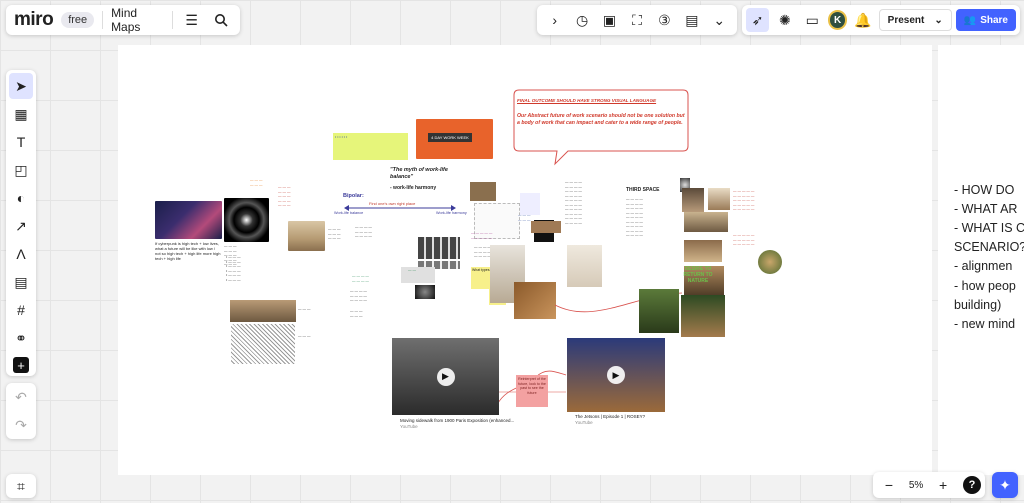  Describe the element at coordinates (172, 20) in the screenshot. I see `divider` at that location.